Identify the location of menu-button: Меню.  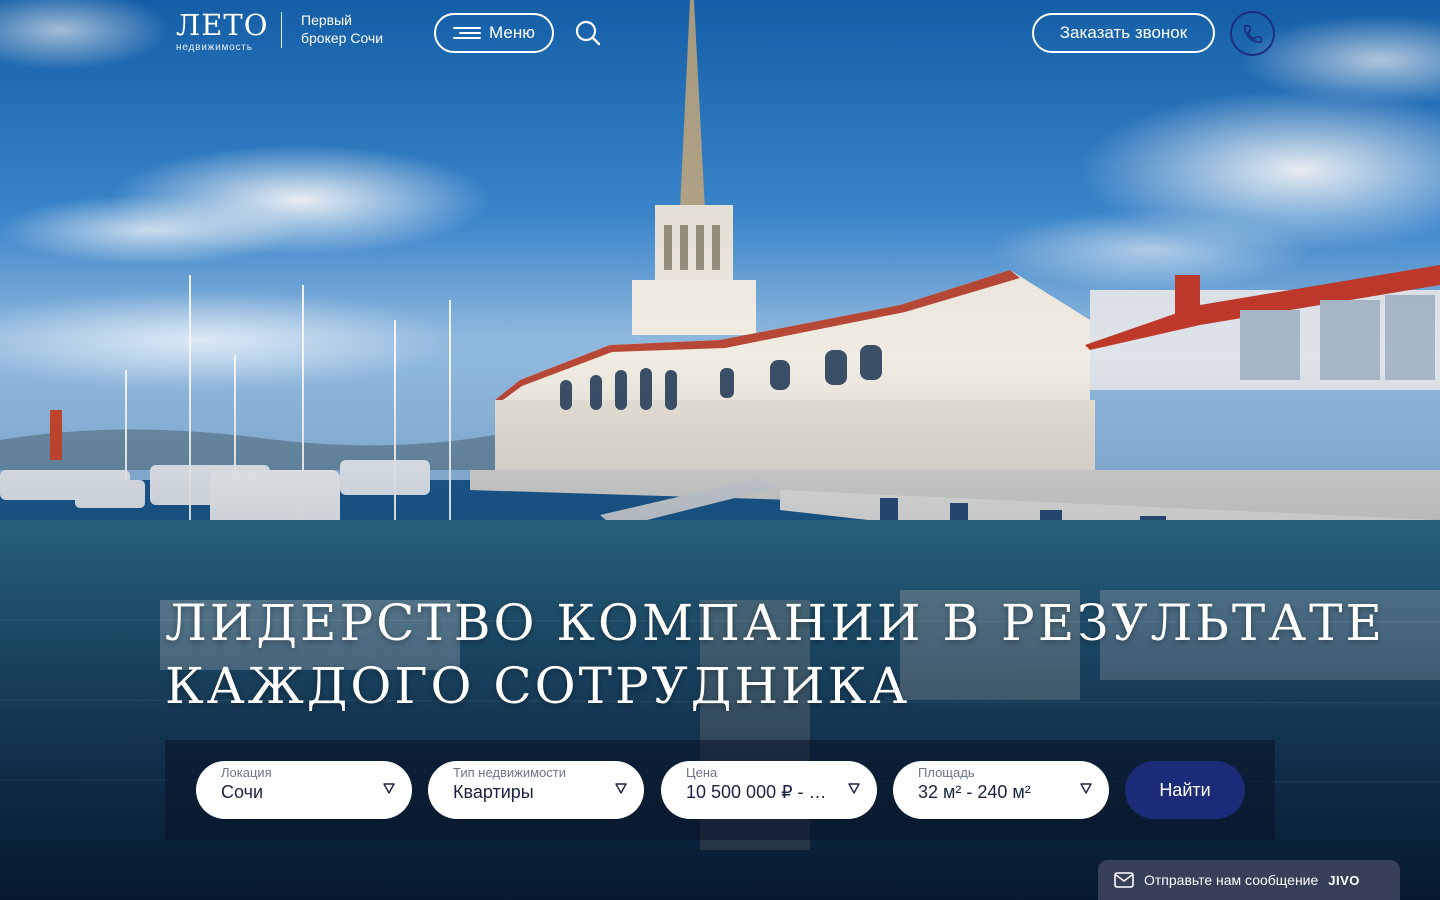
(494, 33).